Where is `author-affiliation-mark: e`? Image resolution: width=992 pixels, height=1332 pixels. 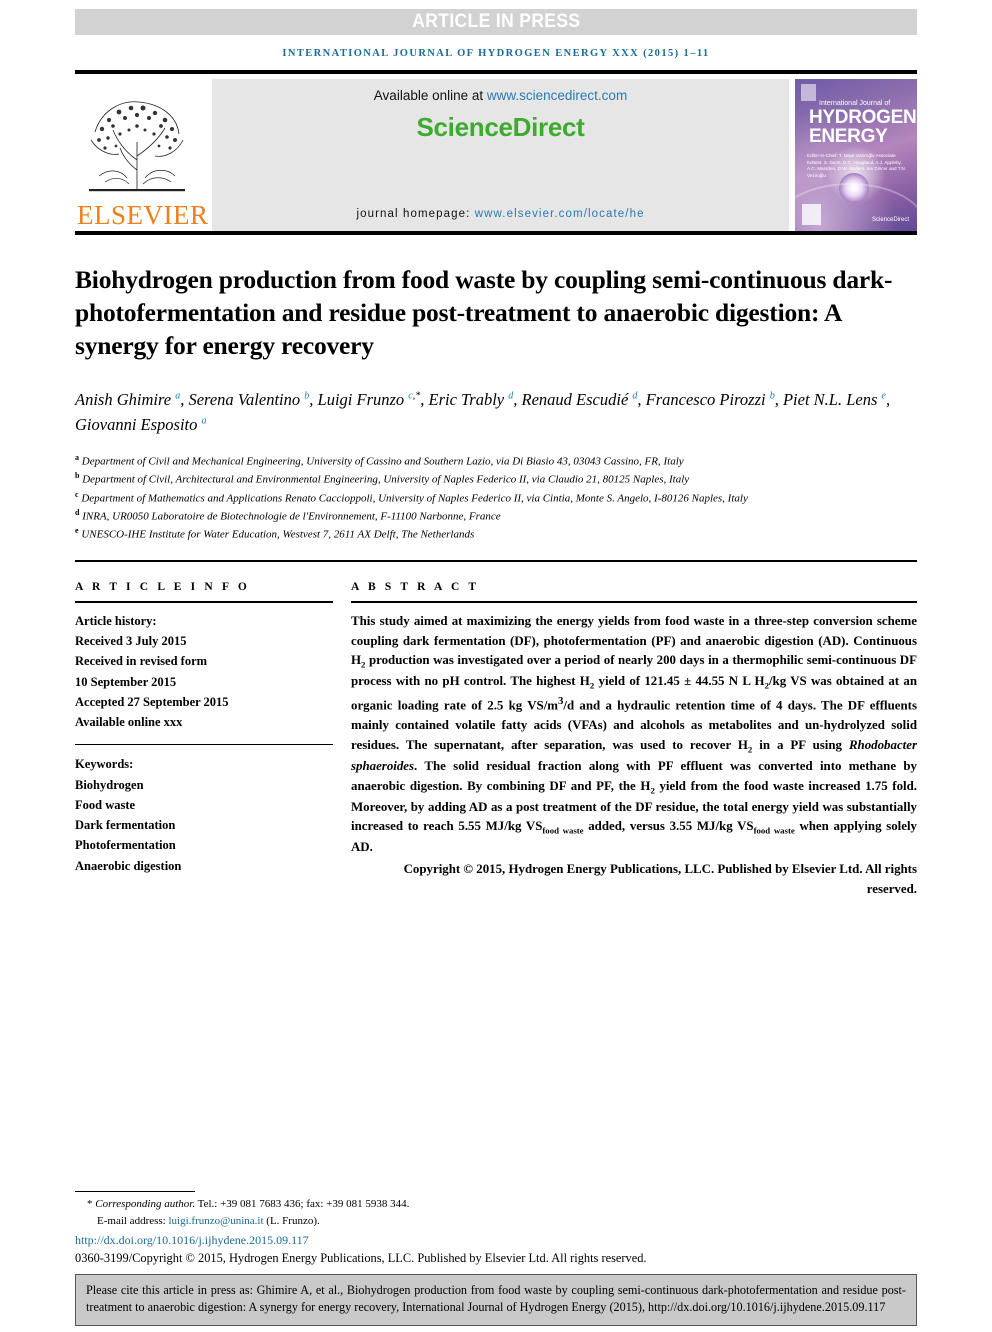
author-affiliation-mark: e is located at coordinates (883, 396).